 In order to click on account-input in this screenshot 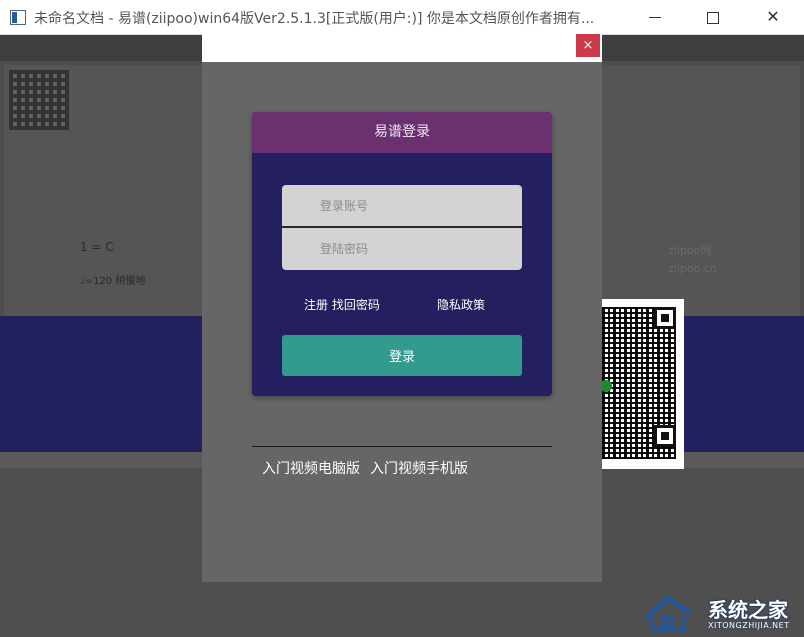, I will do `click(402, 206)`.